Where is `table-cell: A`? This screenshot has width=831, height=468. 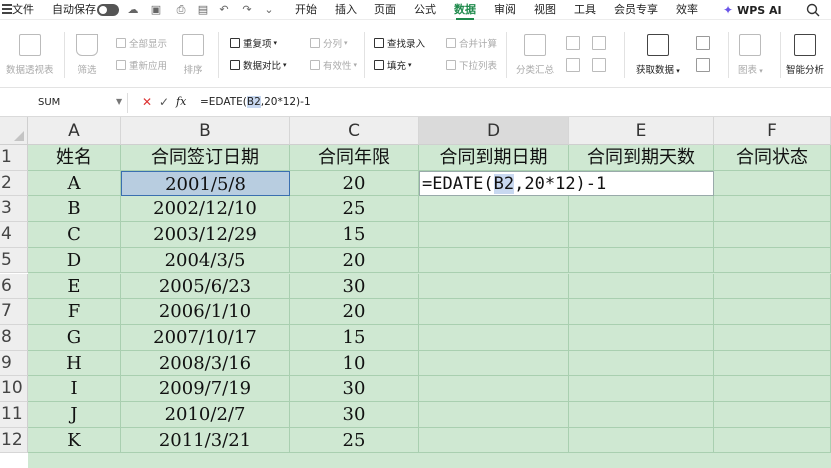 table-cell: A is located at coordinates (74, 183).